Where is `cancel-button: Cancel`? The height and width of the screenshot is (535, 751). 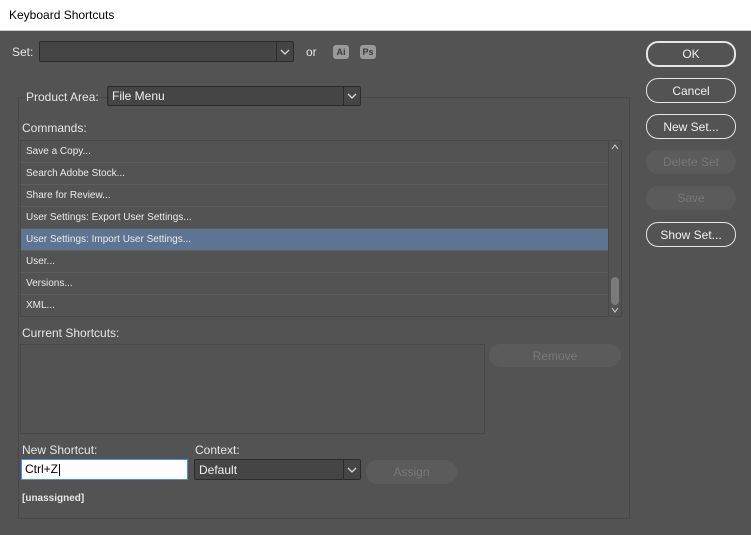 cancel-button: Cancel is located at coordinates (691, 90).